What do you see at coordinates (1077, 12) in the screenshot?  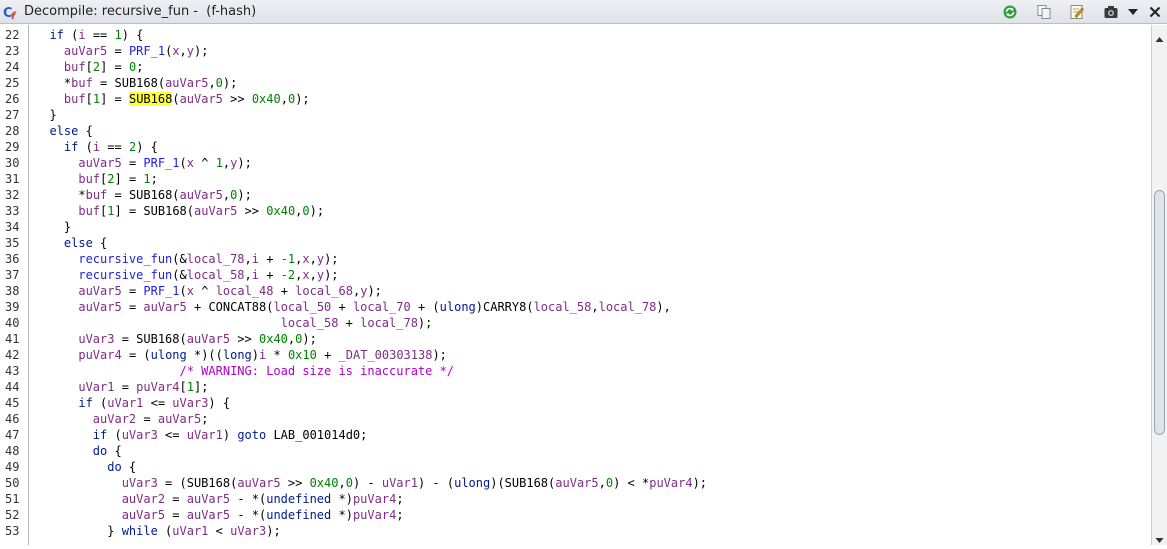 I see `edit-icon` at bounding box center [1077, 12].